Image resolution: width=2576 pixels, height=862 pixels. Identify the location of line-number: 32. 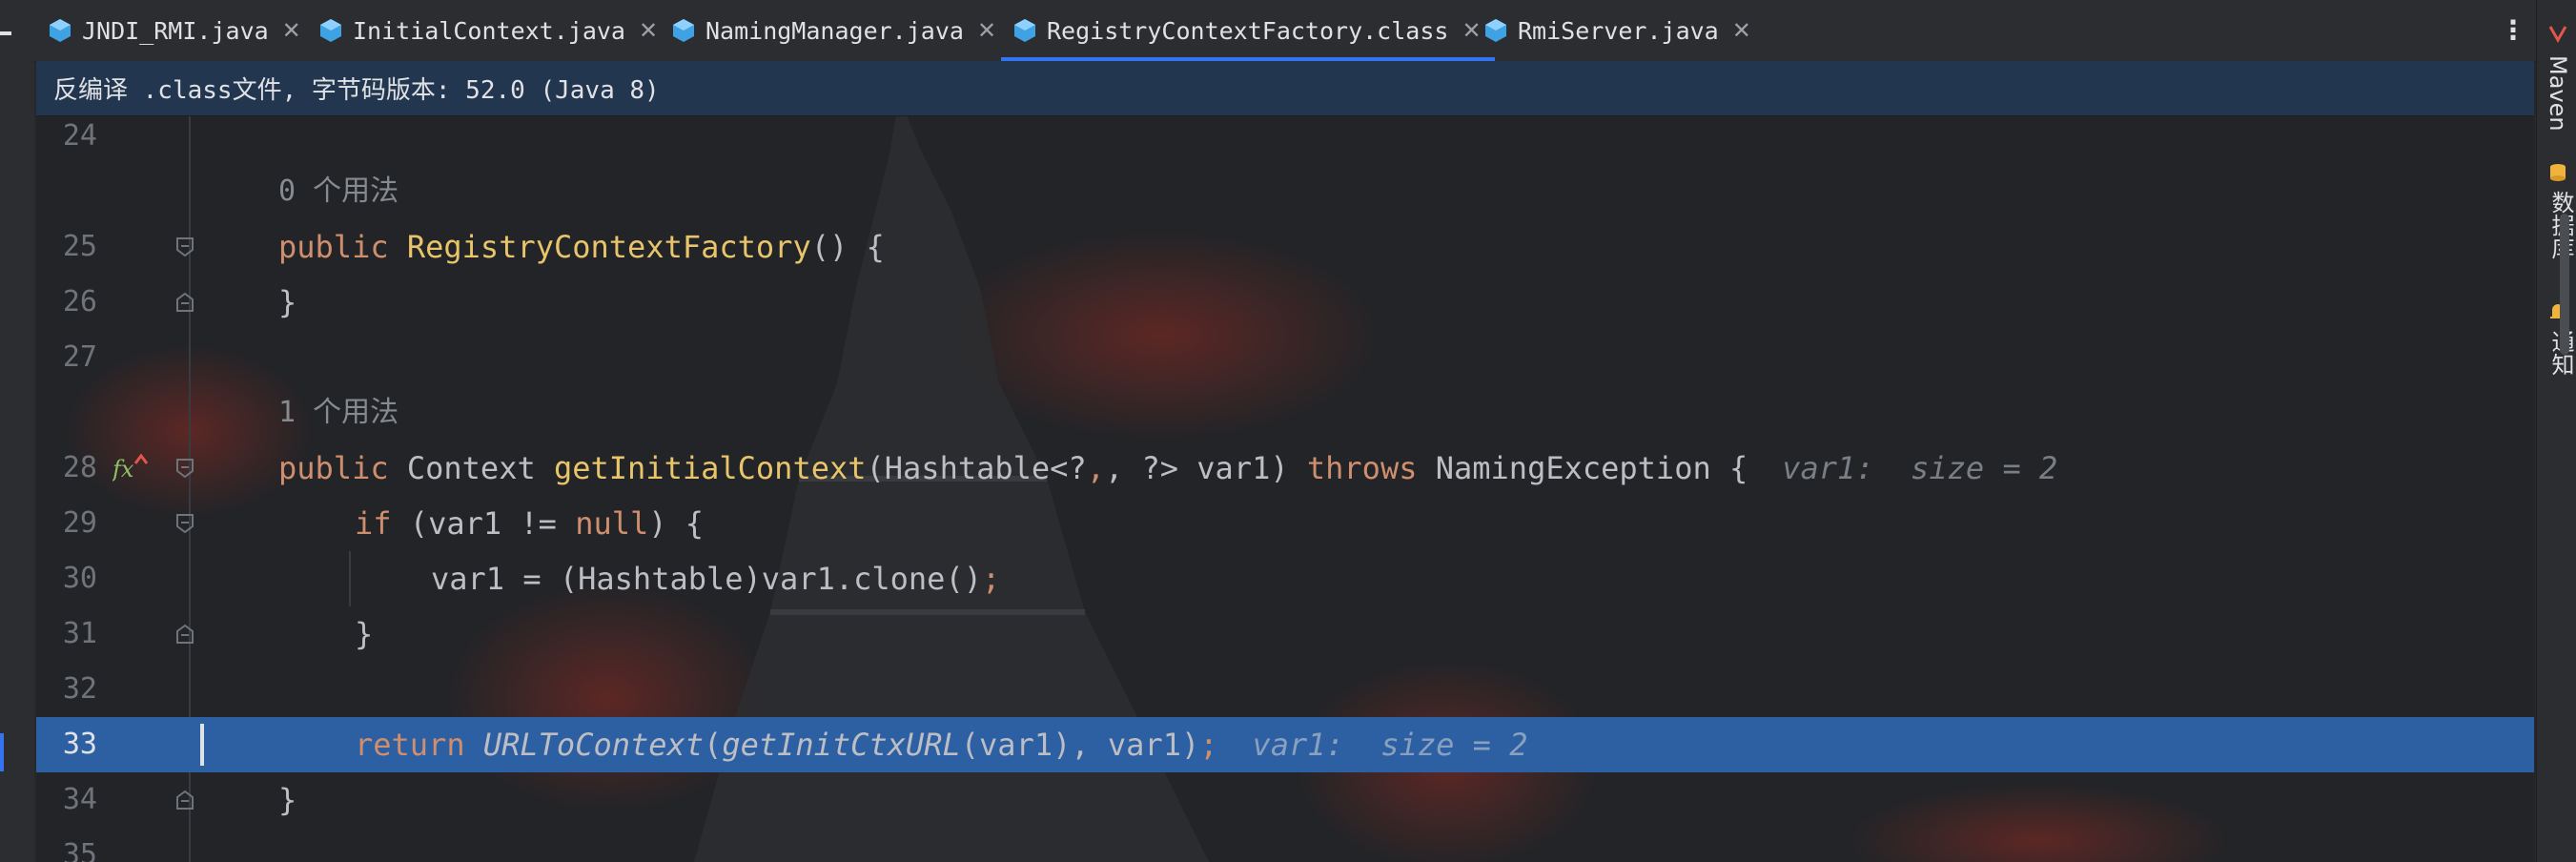
(79, 689).